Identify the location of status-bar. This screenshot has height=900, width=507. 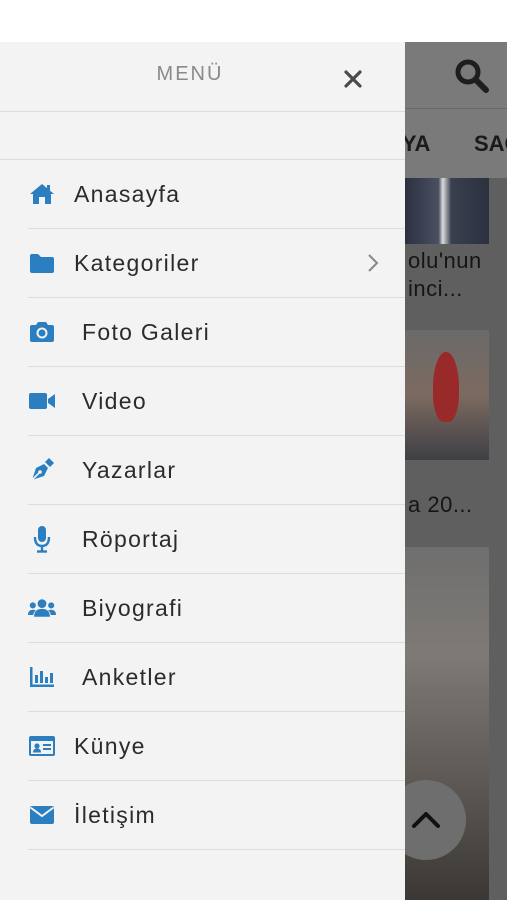
(253, 21).